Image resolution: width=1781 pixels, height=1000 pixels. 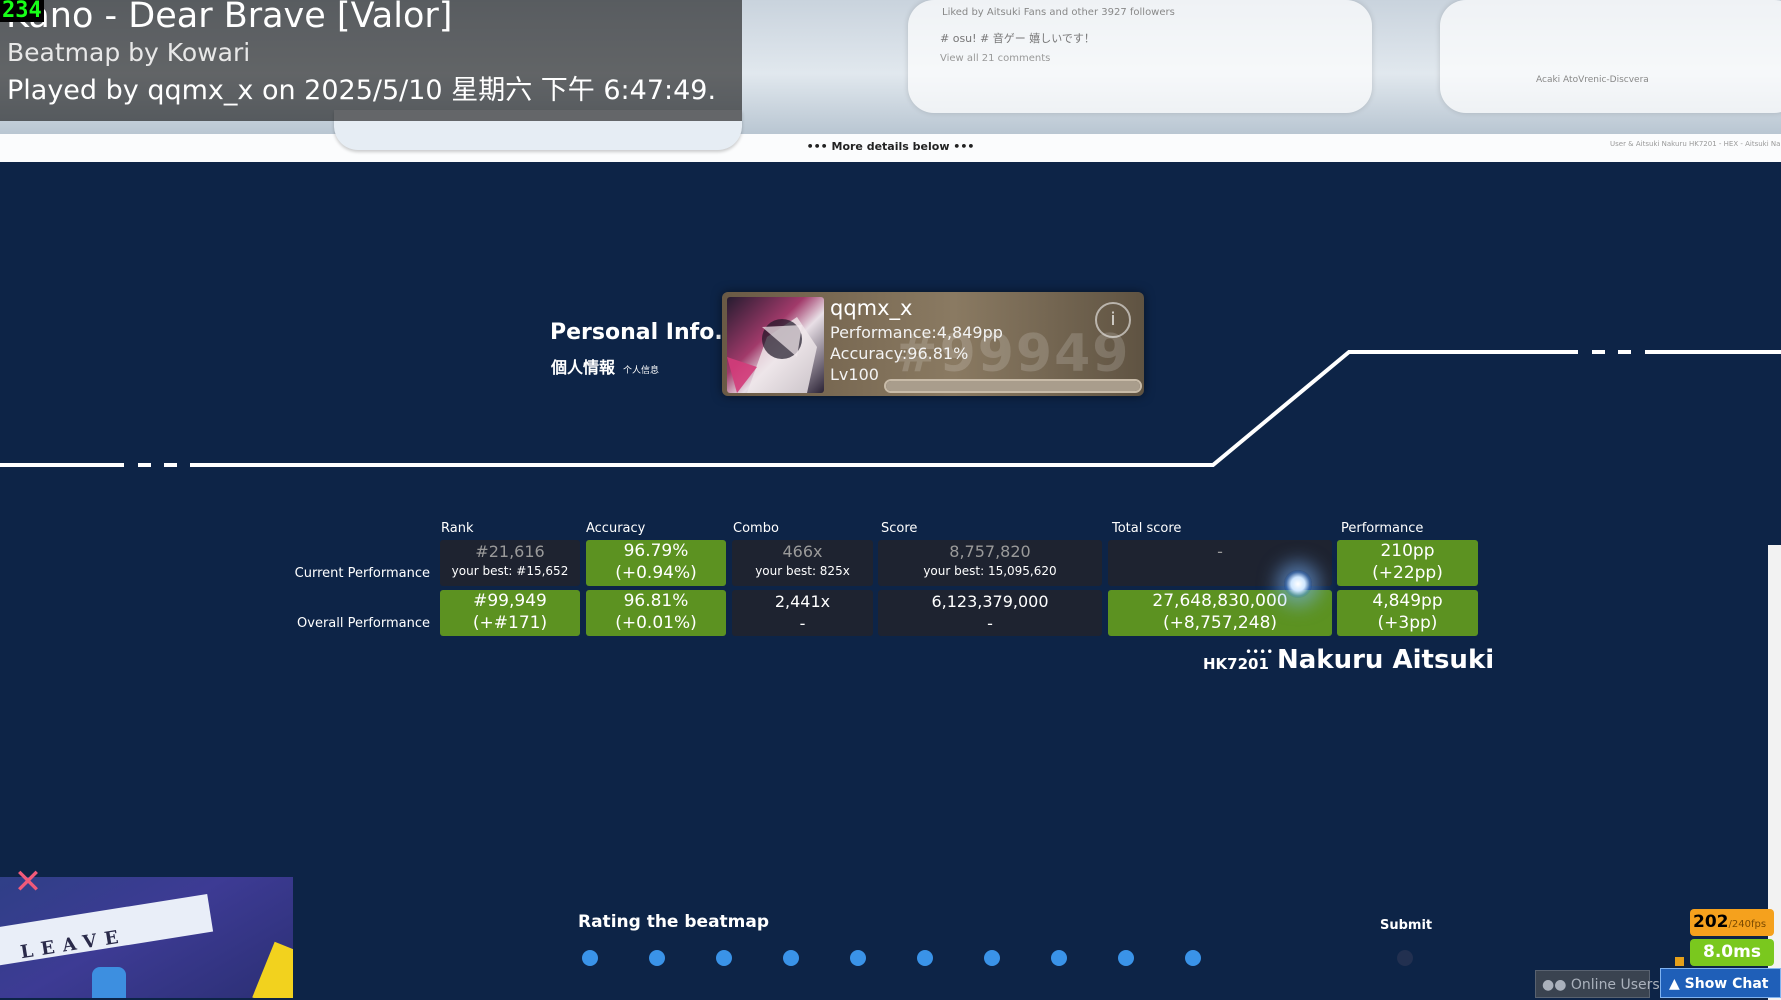 I want to click on current-score-cell: 8,757,820 your best: 15,095,620, so click(x=990, y=563).